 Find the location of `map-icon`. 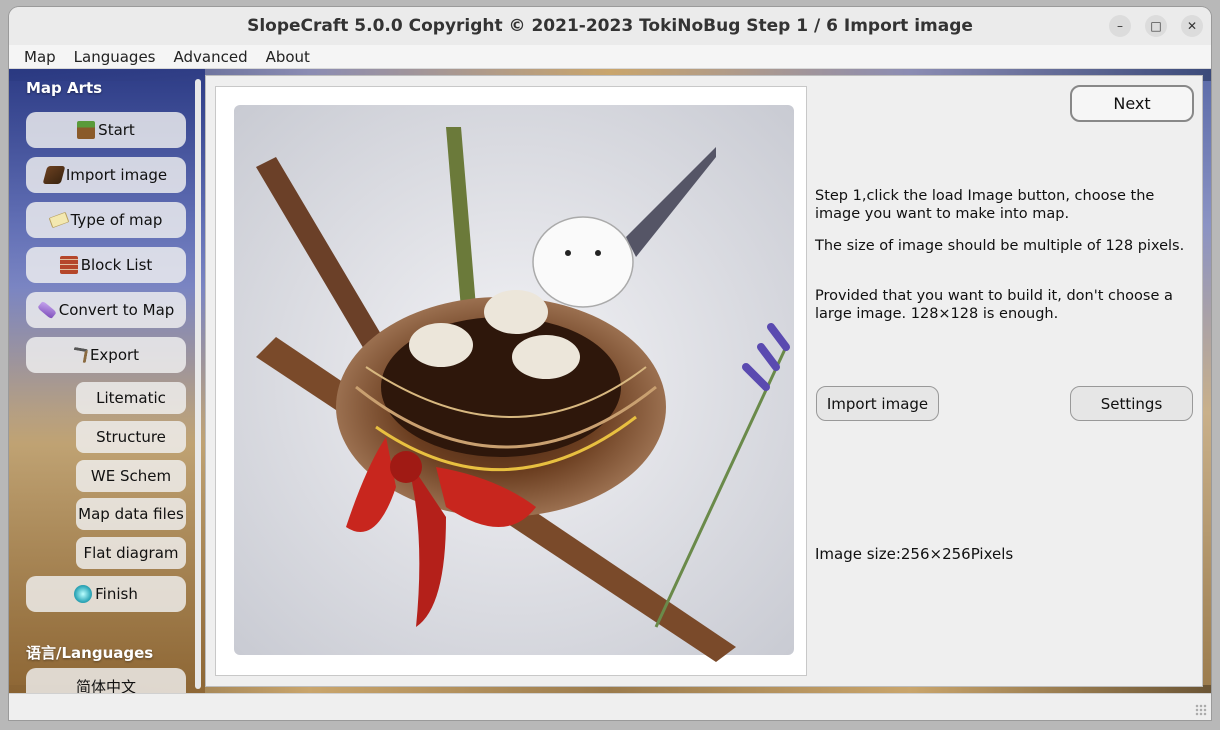

map-icon is located at coordinates (58, 220).